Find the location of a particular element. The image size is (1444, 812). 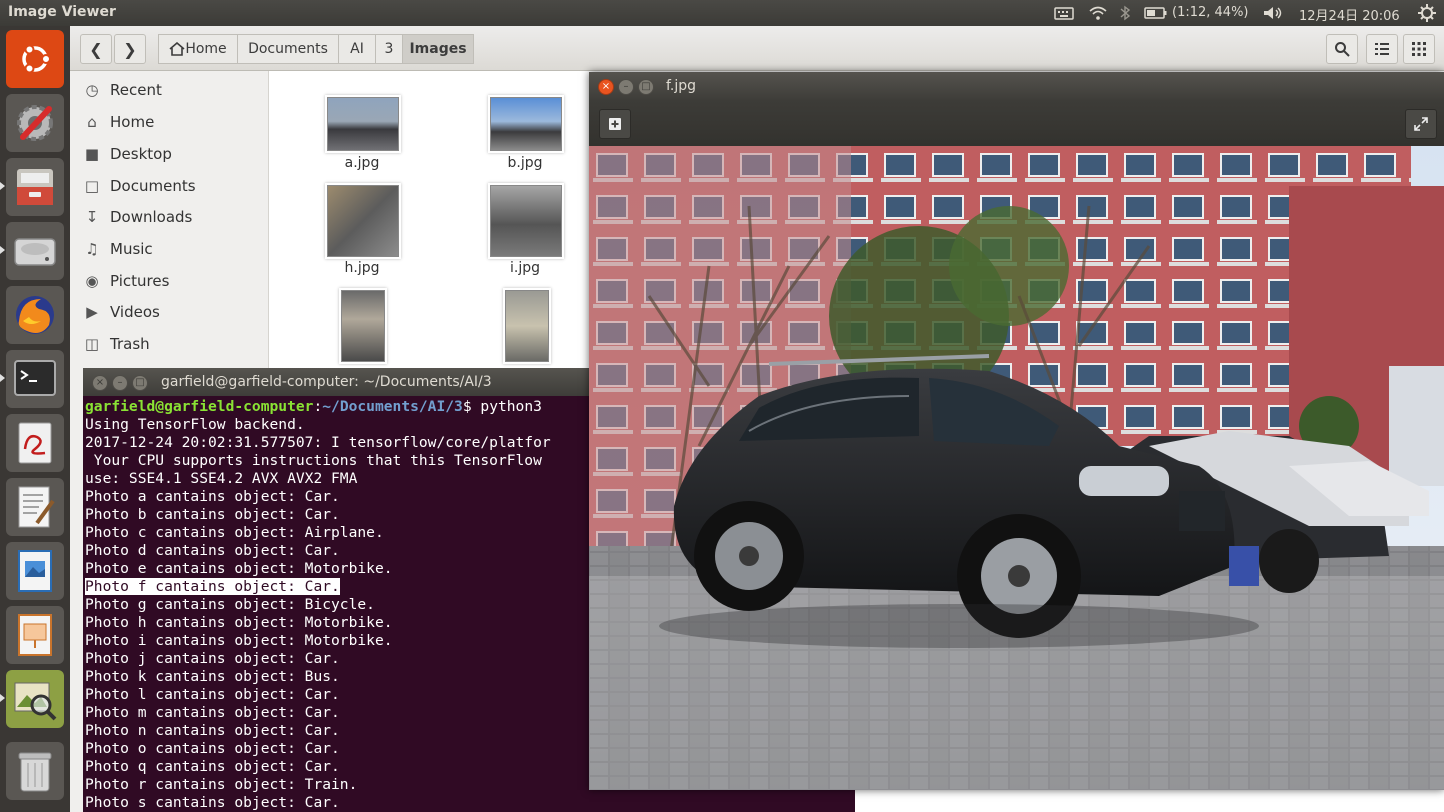

text-editor-icon is located at coordinates (36, 507).